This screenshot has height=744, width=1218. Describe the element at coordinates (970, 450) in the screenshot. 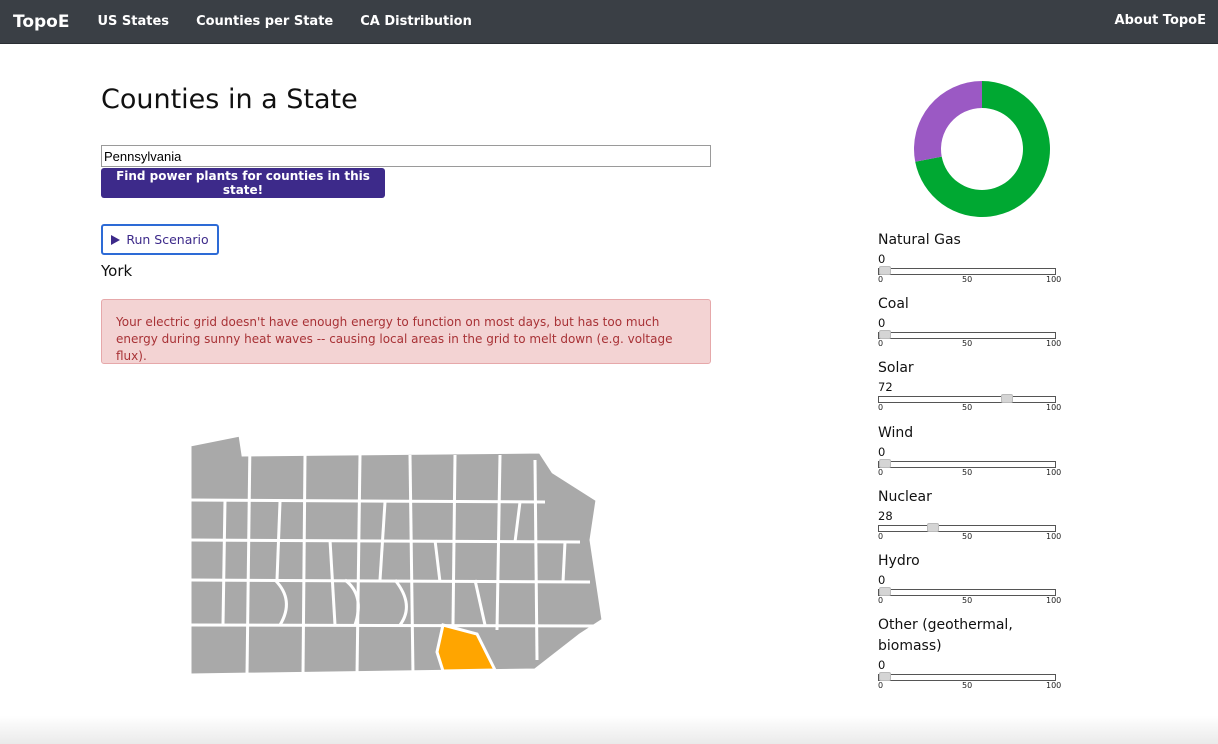

I see `slider-group-wind: Wind 0 0 50 100` at that location.